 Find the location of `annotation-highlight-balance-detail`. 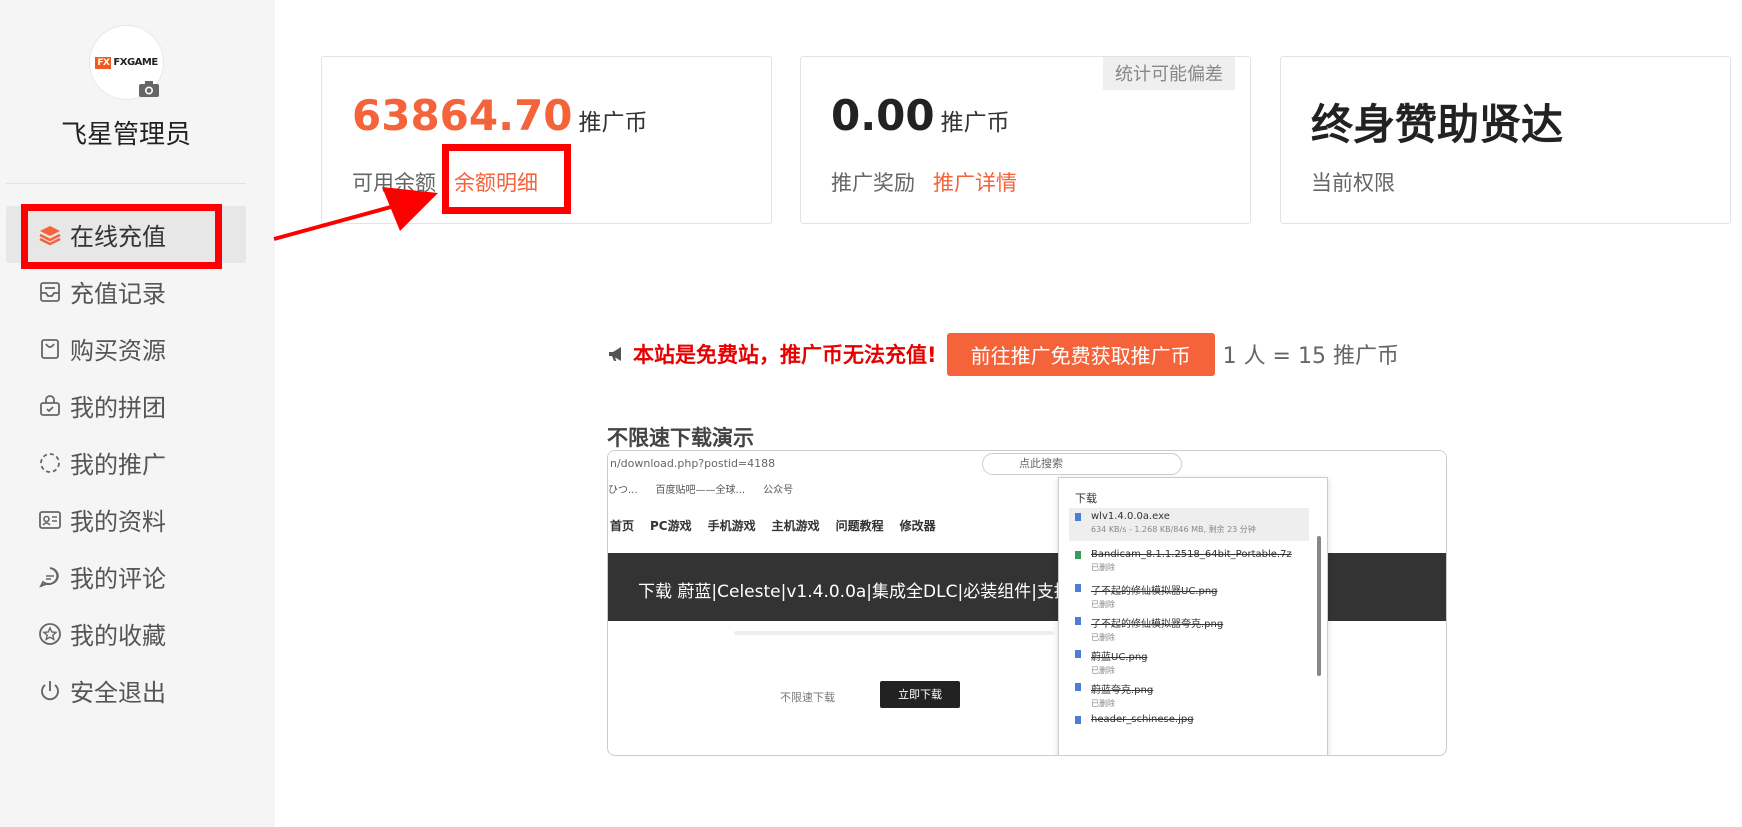

annotation-highlight-balance-detail is located at coordinates (506, 179).